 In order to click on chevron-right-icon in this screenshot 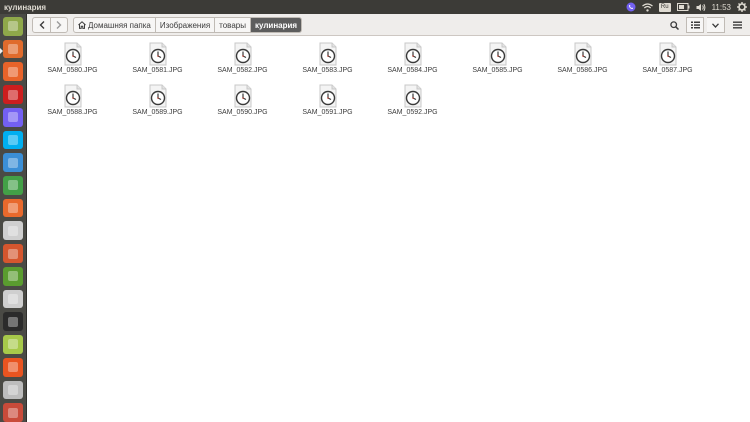, I will do `click(59, 25)`.